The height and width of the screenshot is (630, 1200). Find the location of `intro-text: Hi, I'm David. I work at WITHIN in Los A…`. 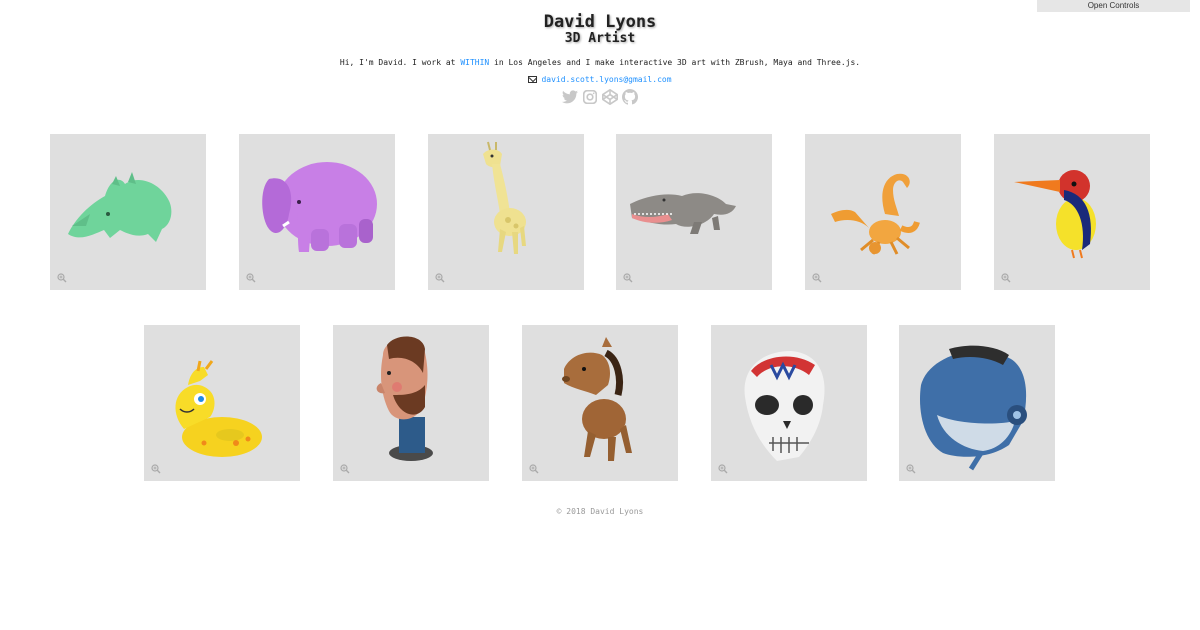

intro-text: Hi, I'm David. I work at WITHIN in Los A… is located at coordinates (600, 62).